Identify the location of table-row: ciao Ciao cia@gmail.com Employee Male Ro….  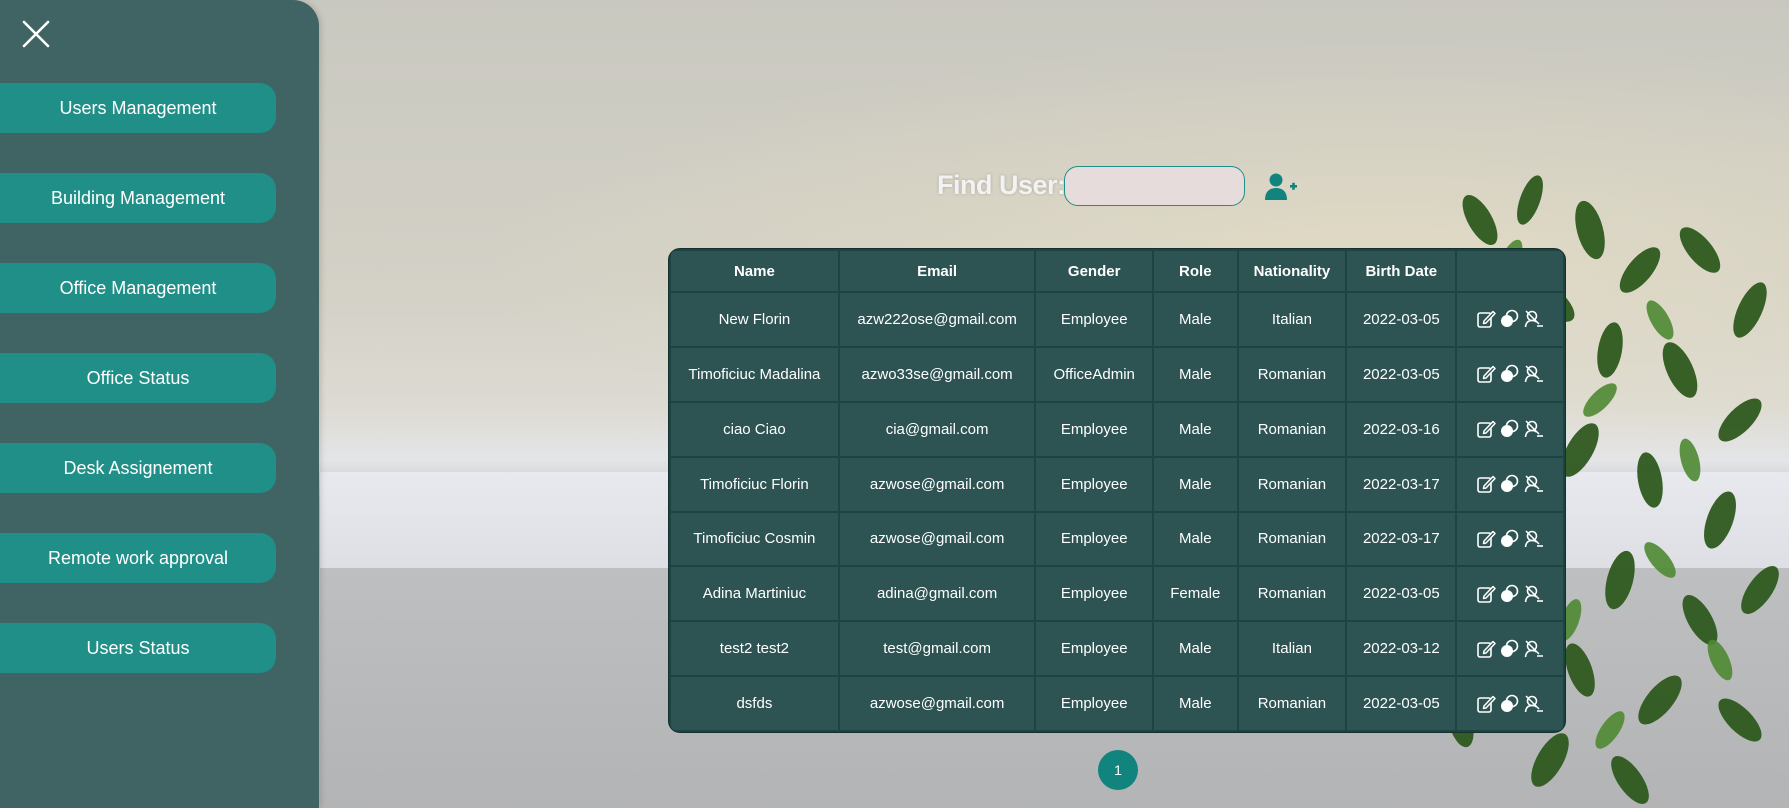
(1117, 429).